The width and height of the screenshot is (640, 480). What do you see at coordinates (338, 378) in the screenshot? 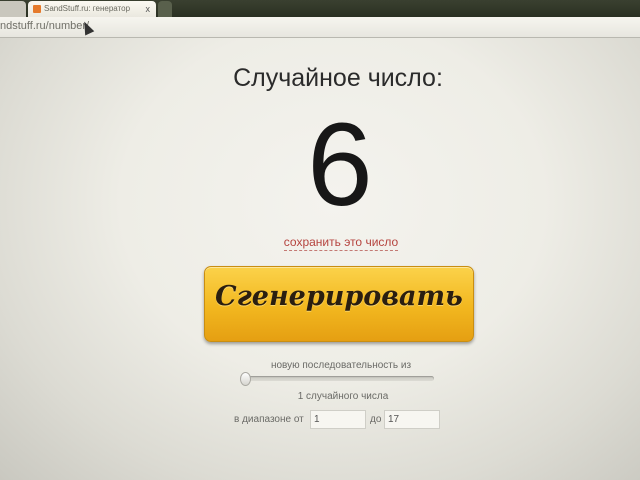
I see `count-slider` at bounding box center [338, 378].